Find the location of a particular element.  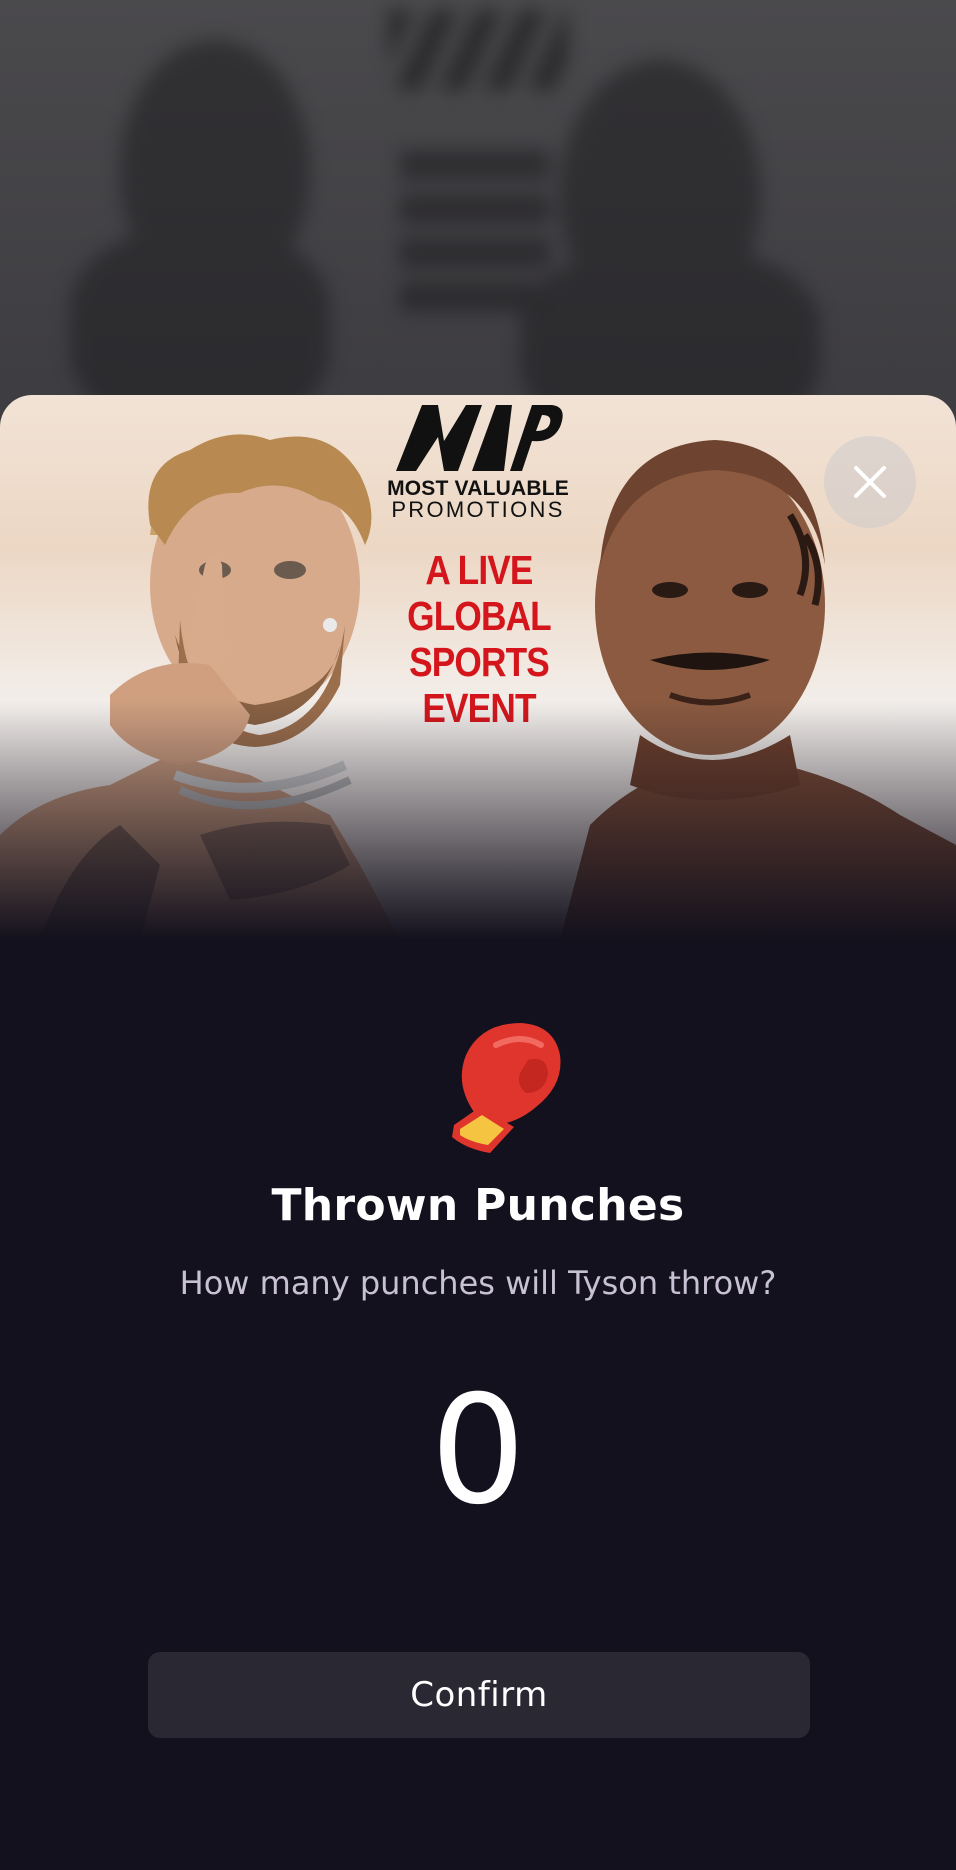

confirm-button: Confirm is located at coordinates (479, 1695).